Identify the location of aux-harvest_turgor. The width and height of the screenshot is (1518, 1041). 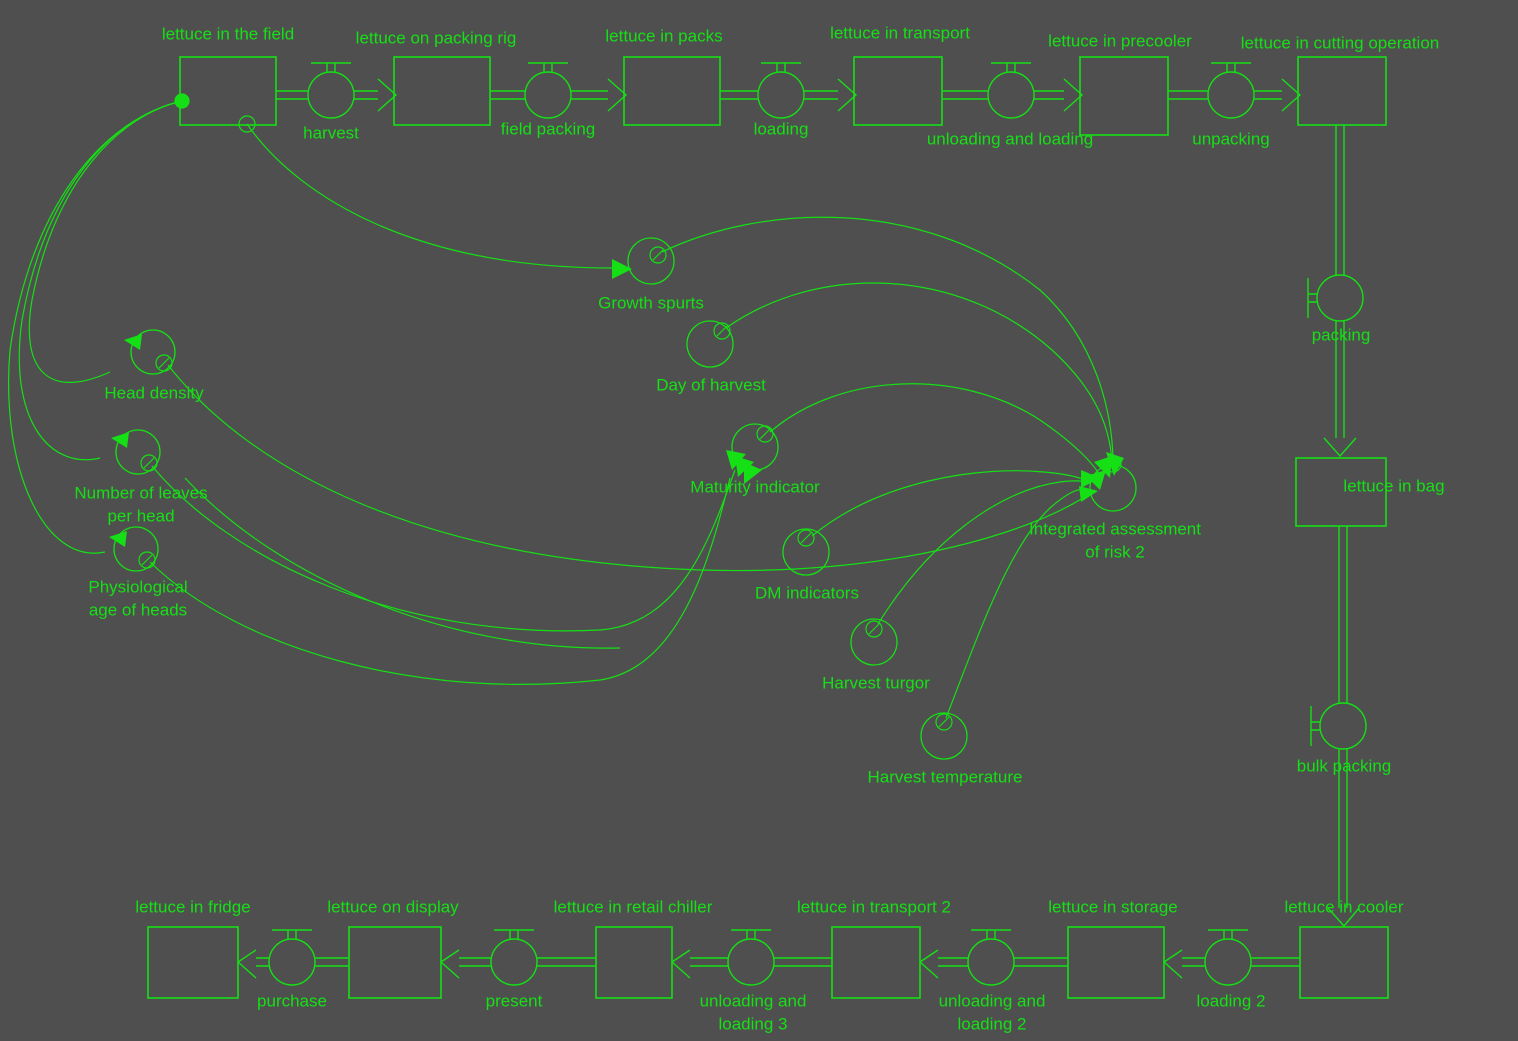
(874, 642).